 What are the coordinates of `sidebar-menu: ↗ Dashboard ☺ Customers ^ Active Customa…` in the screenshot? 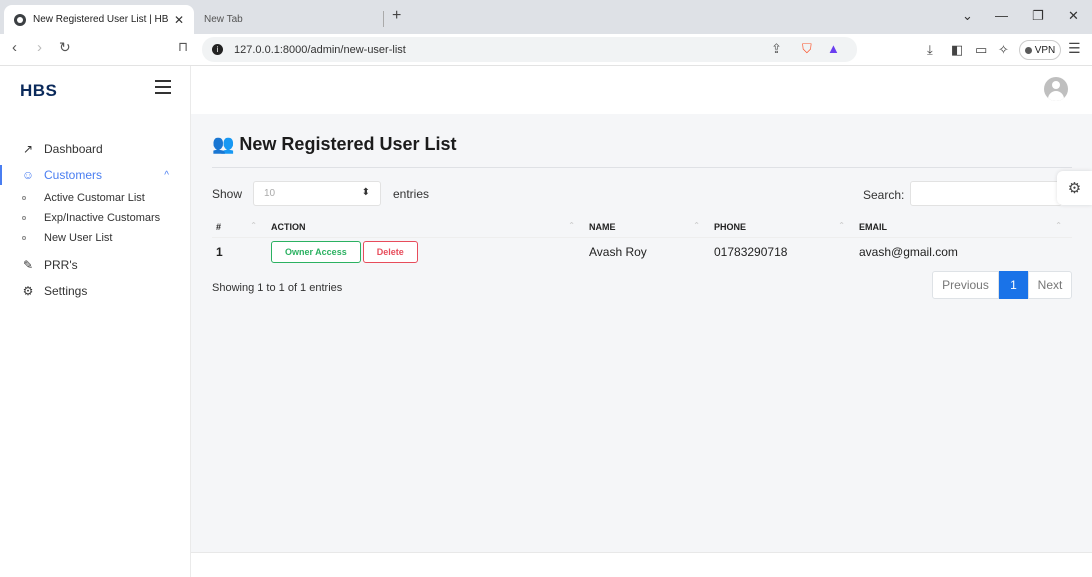 It's located at (95, 220).